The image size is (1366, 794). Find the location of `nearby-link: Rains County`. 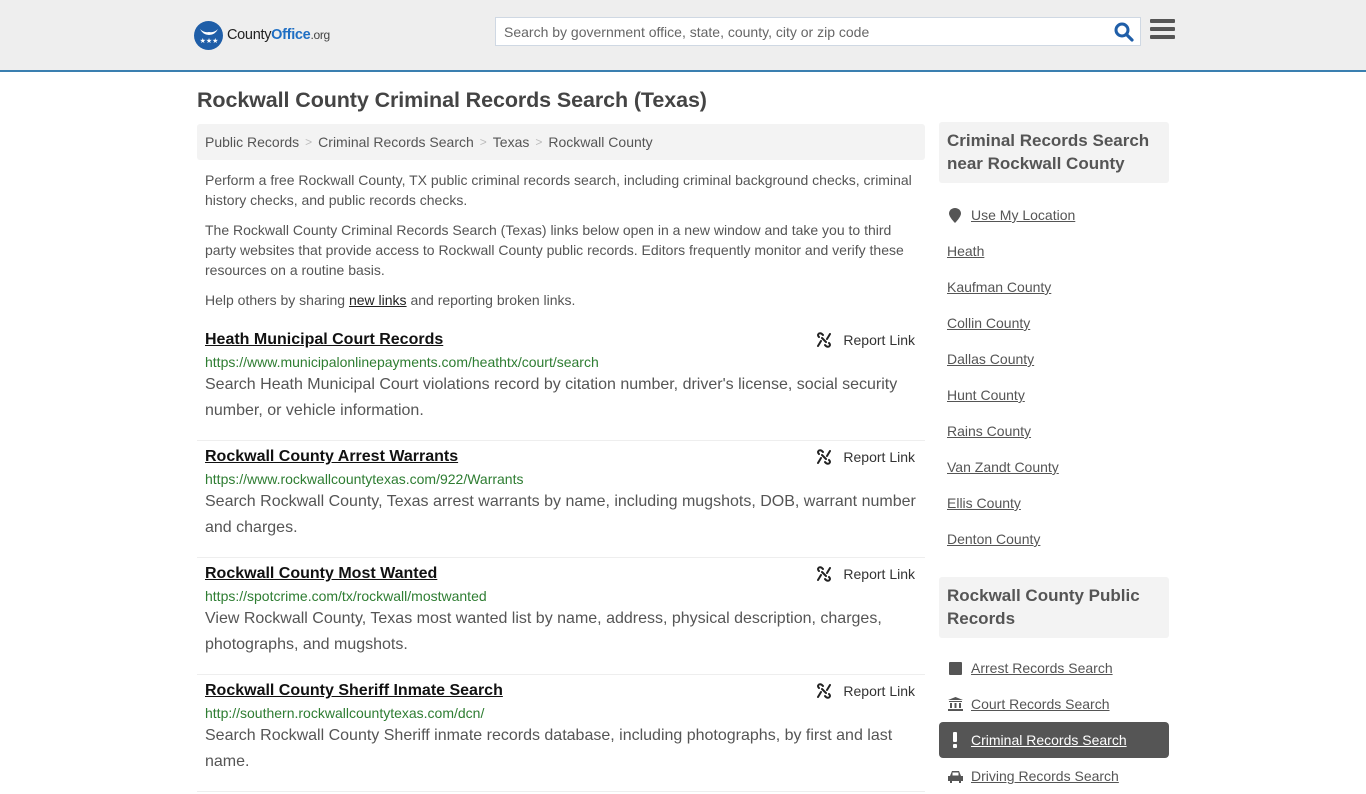

nearby-link: Rains County is located at coordinates (989, 431).